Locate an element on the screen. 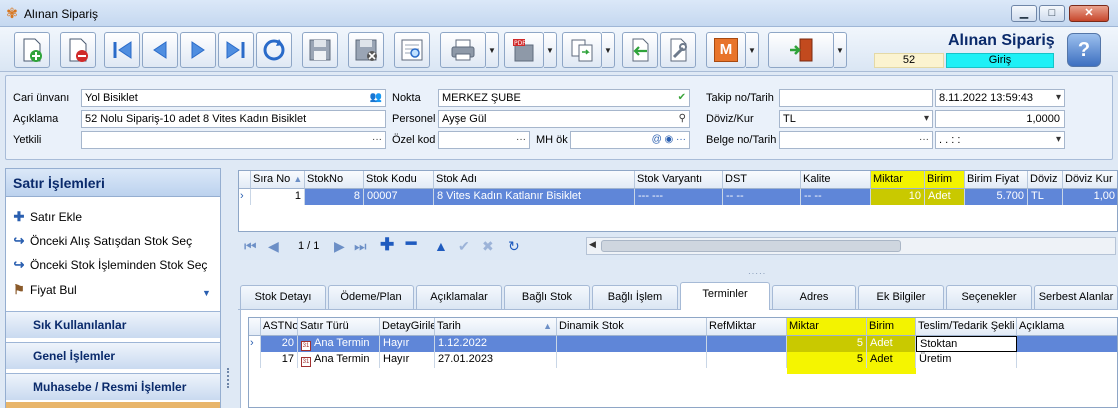 This screenshot has width=1118, height=408. previous-record-button is located at coordinates (160, 50).